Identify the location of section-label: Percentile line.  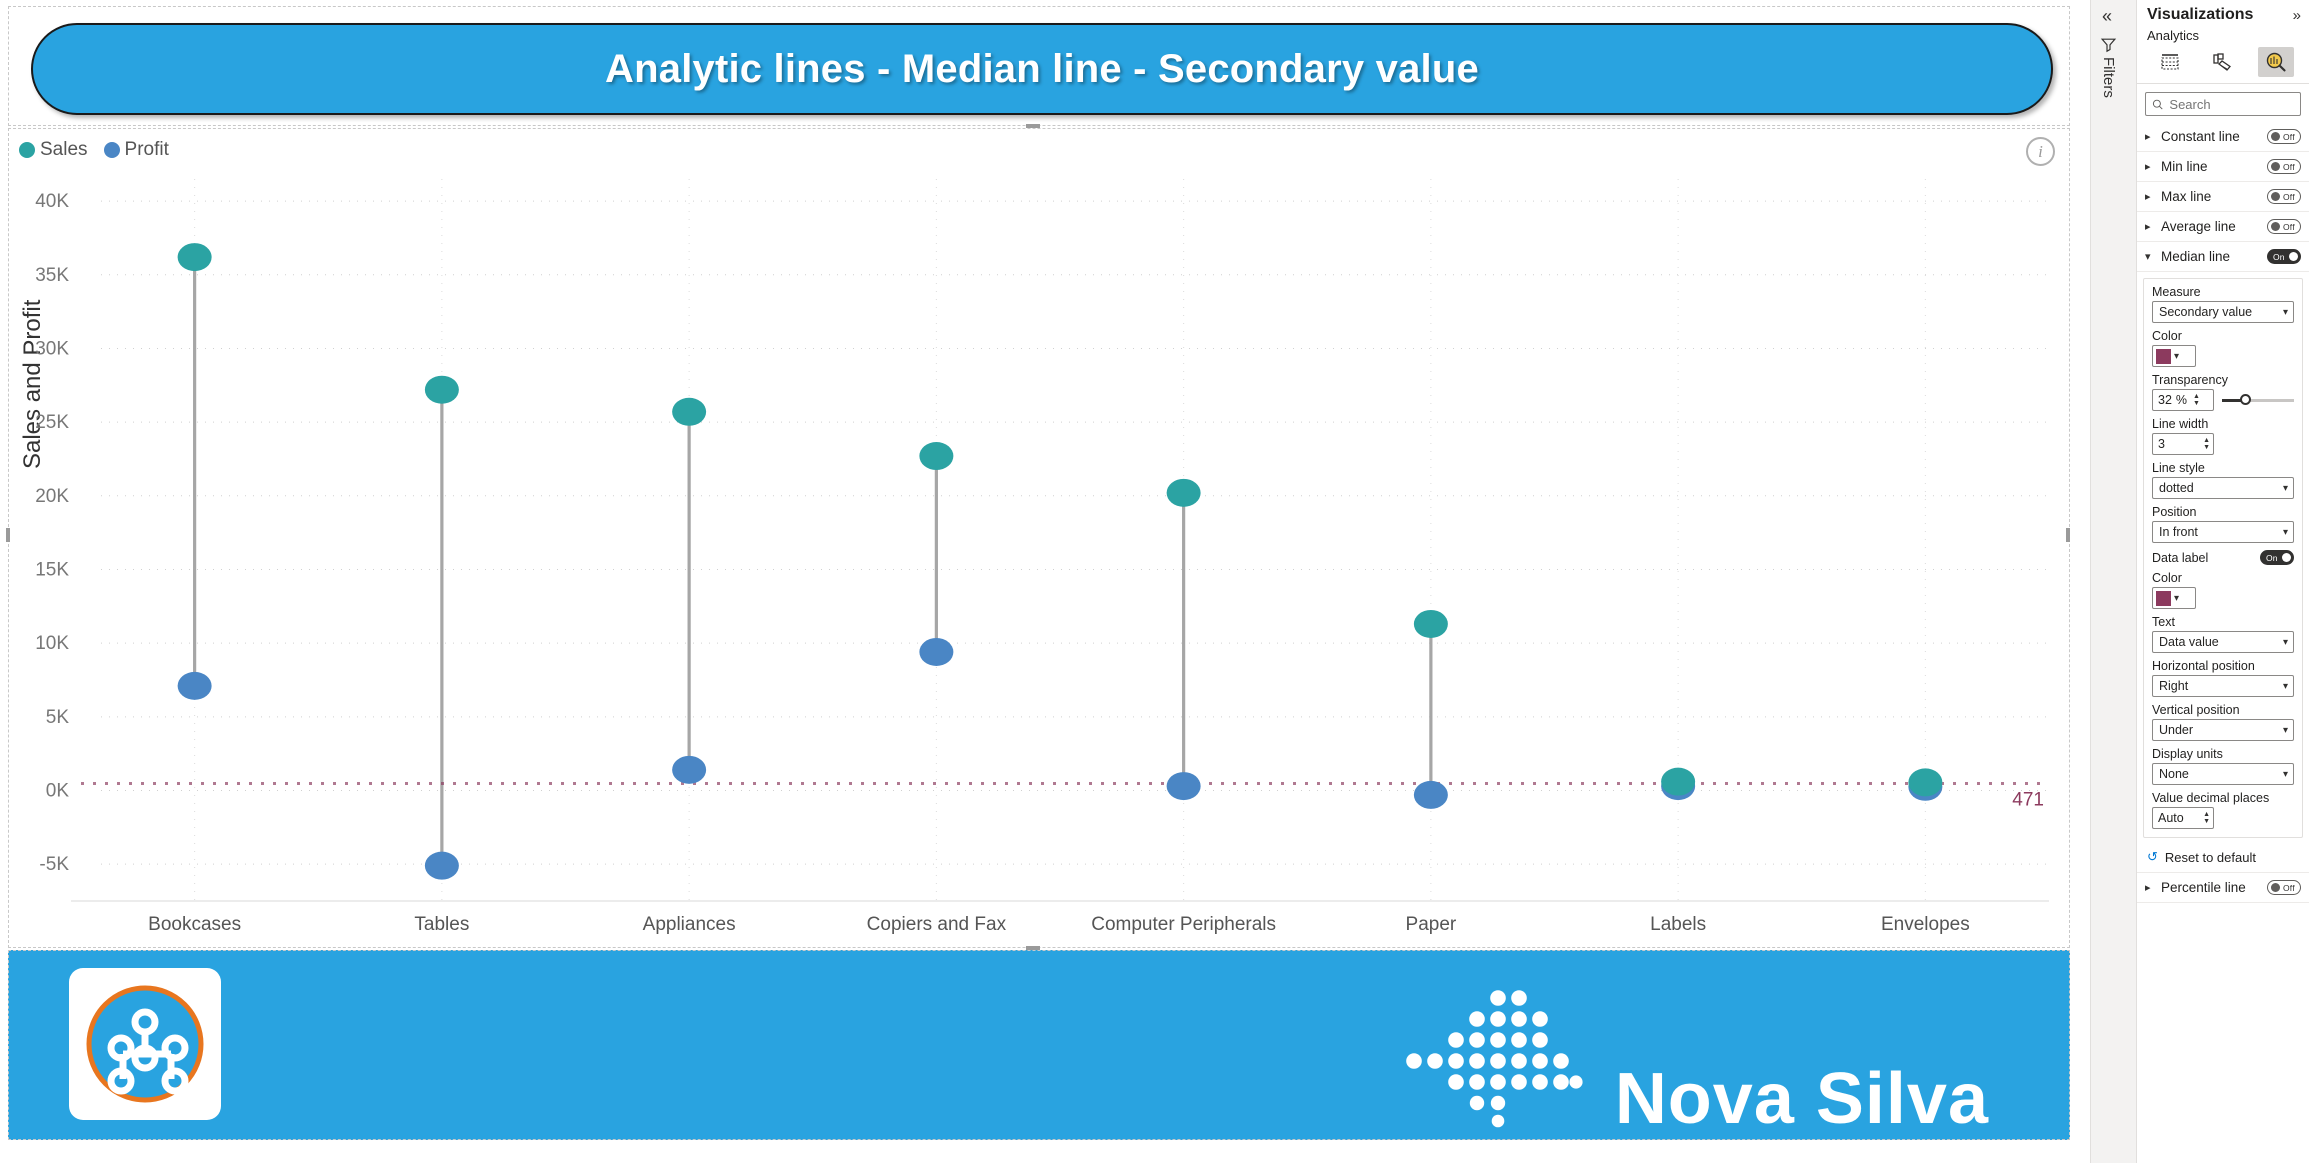
(2203, 887).